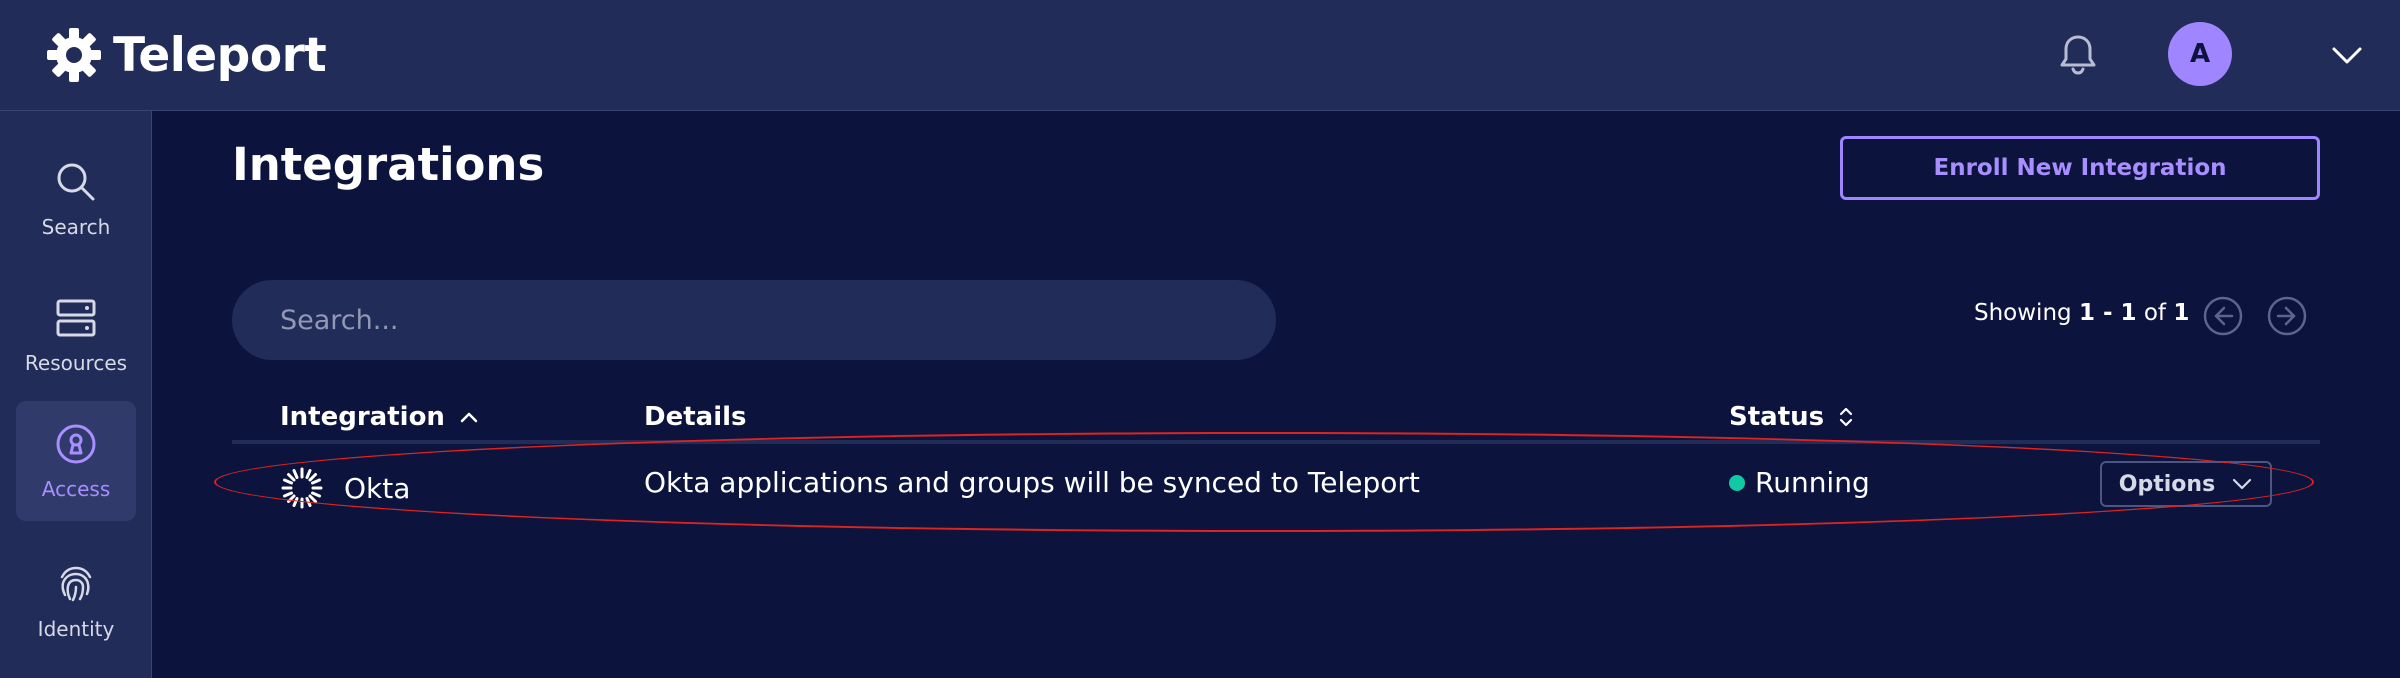 This screenshot has height=678, width=2400. I want to click on sidebar-item-label: Access, so click(76, 489).